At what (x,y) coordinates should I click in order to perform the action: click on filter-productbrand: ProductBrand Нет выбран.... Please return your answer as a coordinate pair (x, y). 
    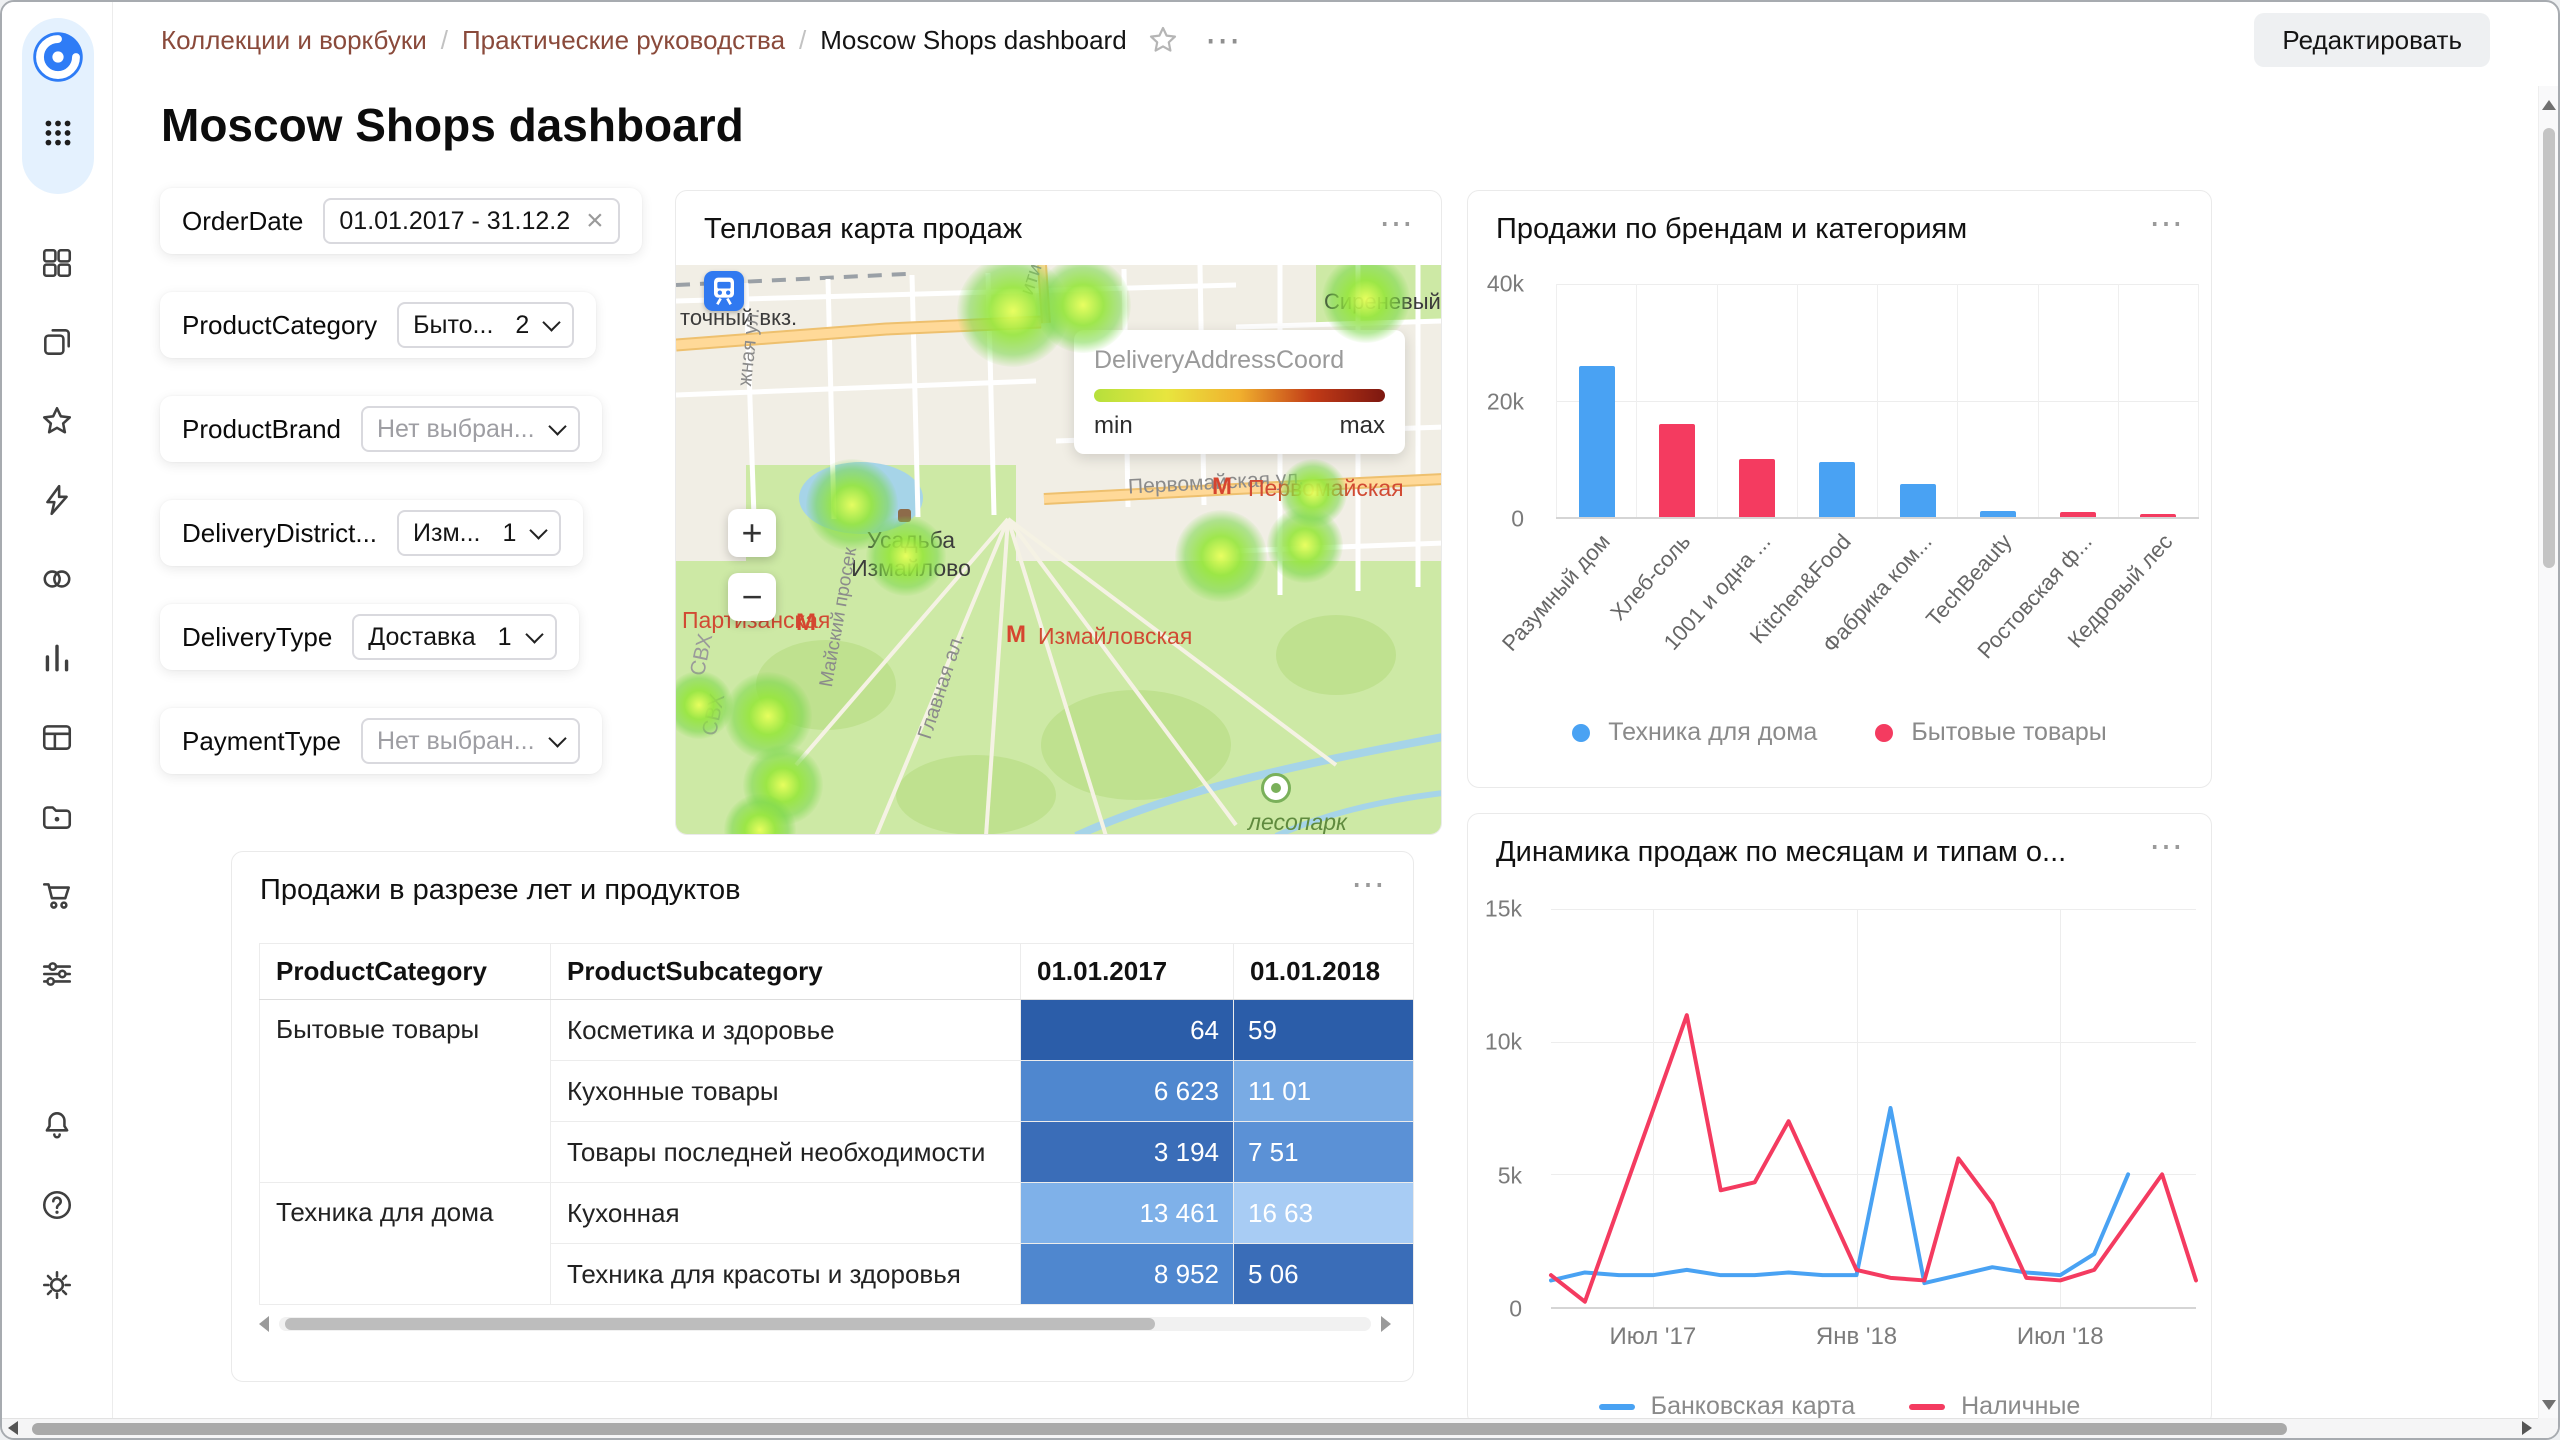
    Looking at the image, I should click on (381, 429).